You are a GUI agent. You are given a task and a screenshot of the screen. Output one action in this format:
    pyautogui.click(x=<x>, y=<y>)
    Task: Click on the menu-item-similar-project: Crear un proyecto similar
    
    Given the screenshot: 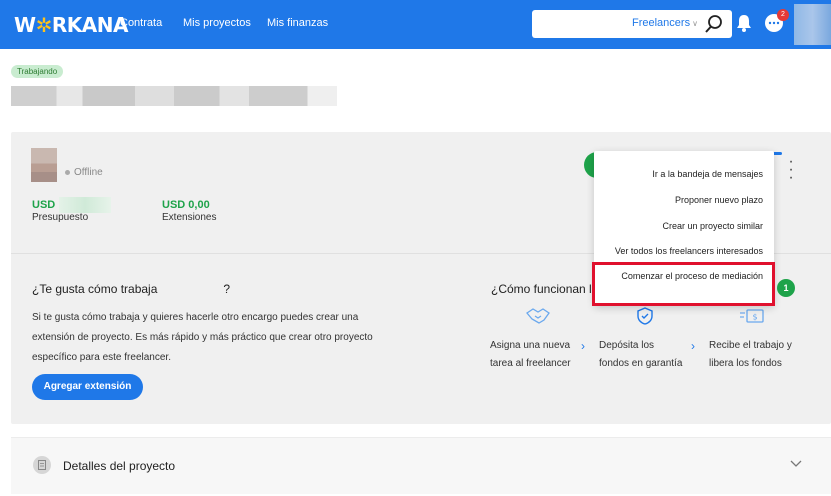 What is the action you would take?
    pyautogui.click(x=712, y=226)
    